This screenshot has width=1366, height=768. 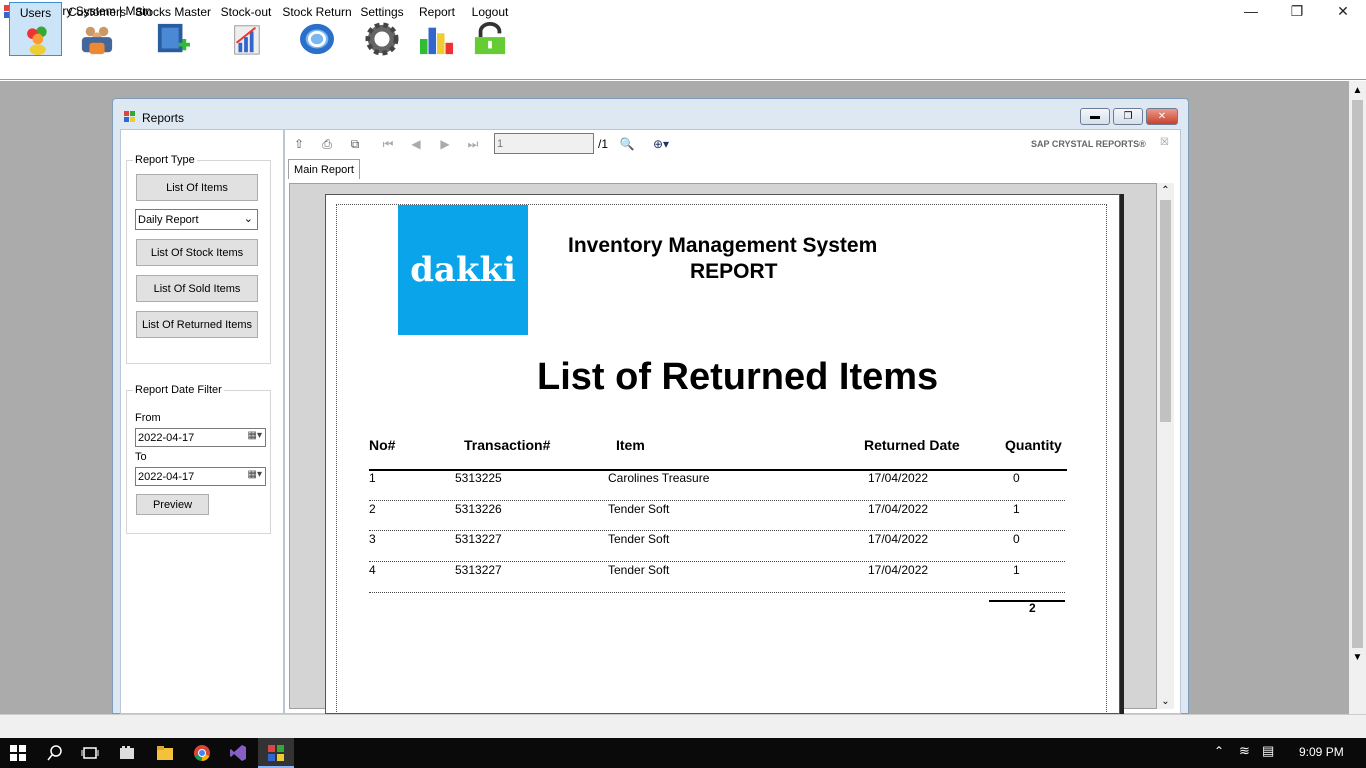 I want to click on customers-icon, so click(x=97, y=40).